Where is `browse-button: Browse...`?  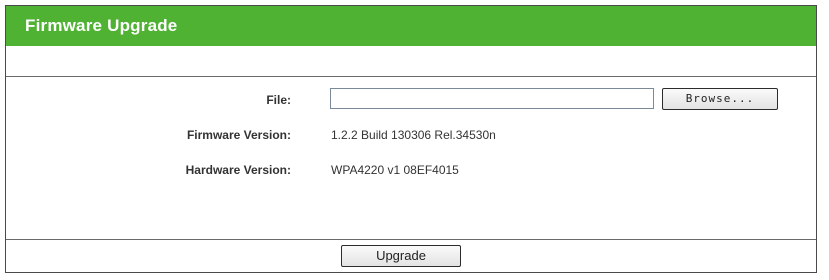
browse-button: Browse... is located at coordinates (720, 99).